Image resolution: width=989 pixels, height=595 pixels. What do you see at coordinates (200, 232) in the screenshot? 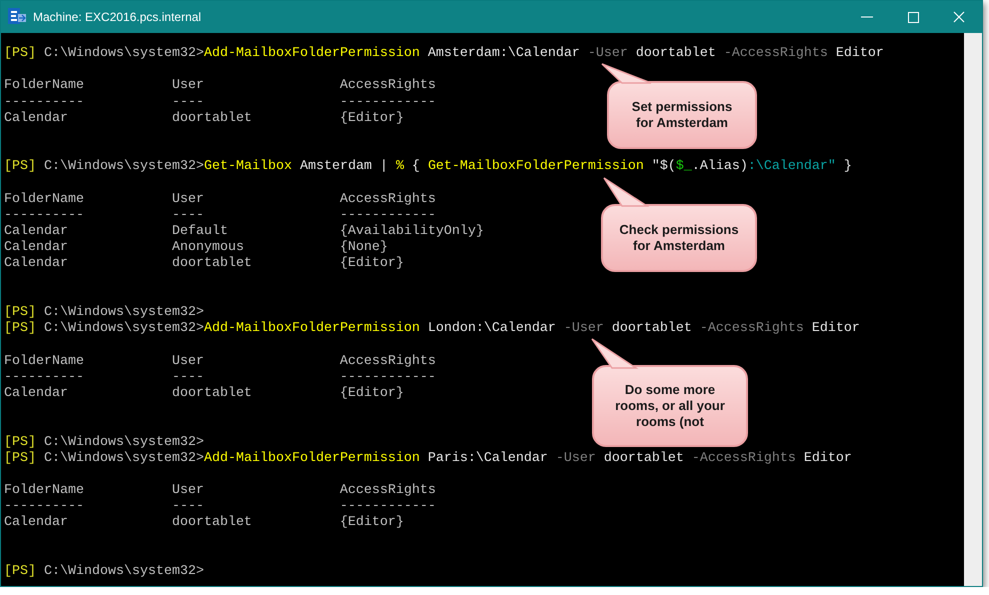
I see `table-cell: Default` at bounding box center [200, 232].